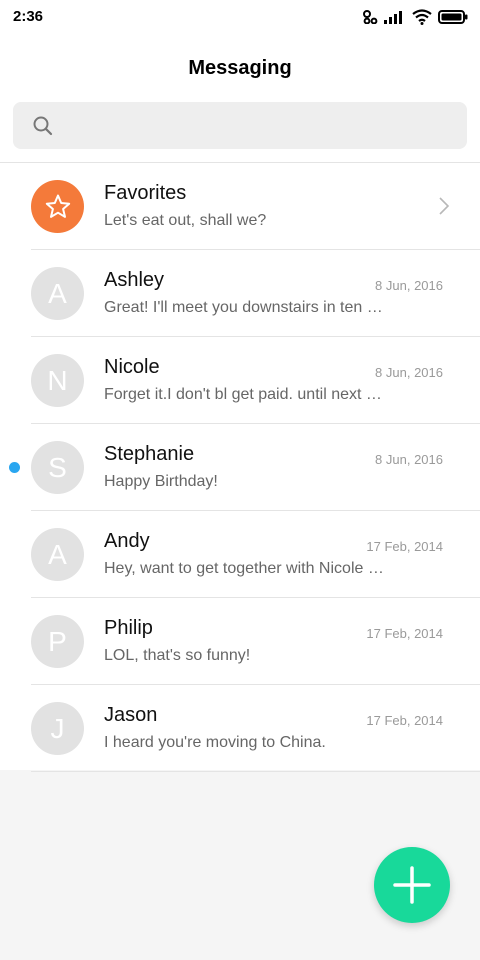 The image size is (480, 960). Describe the element at coordinates (240, 125) in the screenshot. I see `search-input` at that location.